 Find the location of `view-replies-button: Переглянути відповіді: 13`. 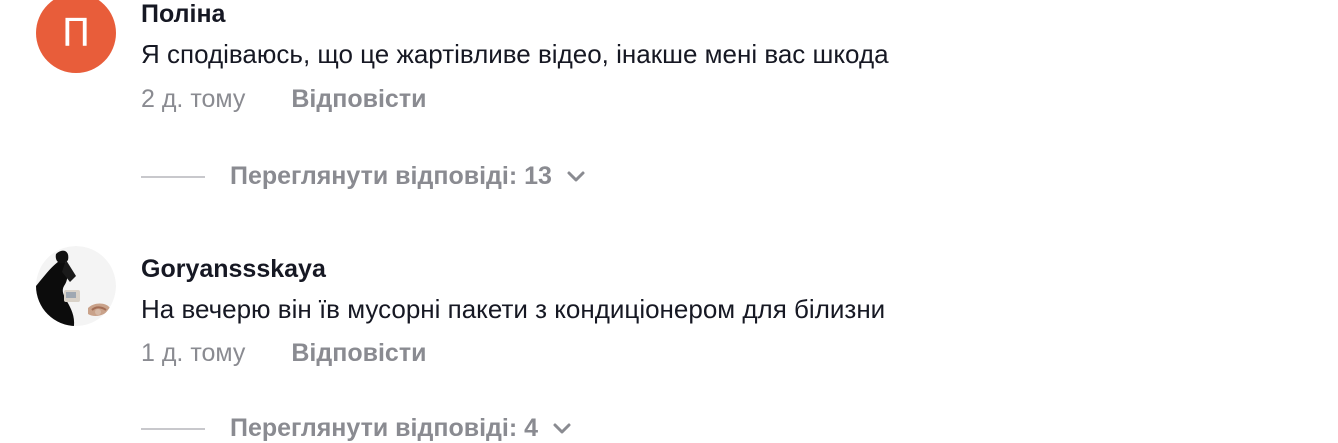

view-replies-button: Переглянути відповіді: 13 is located at coordinates (363, 176).